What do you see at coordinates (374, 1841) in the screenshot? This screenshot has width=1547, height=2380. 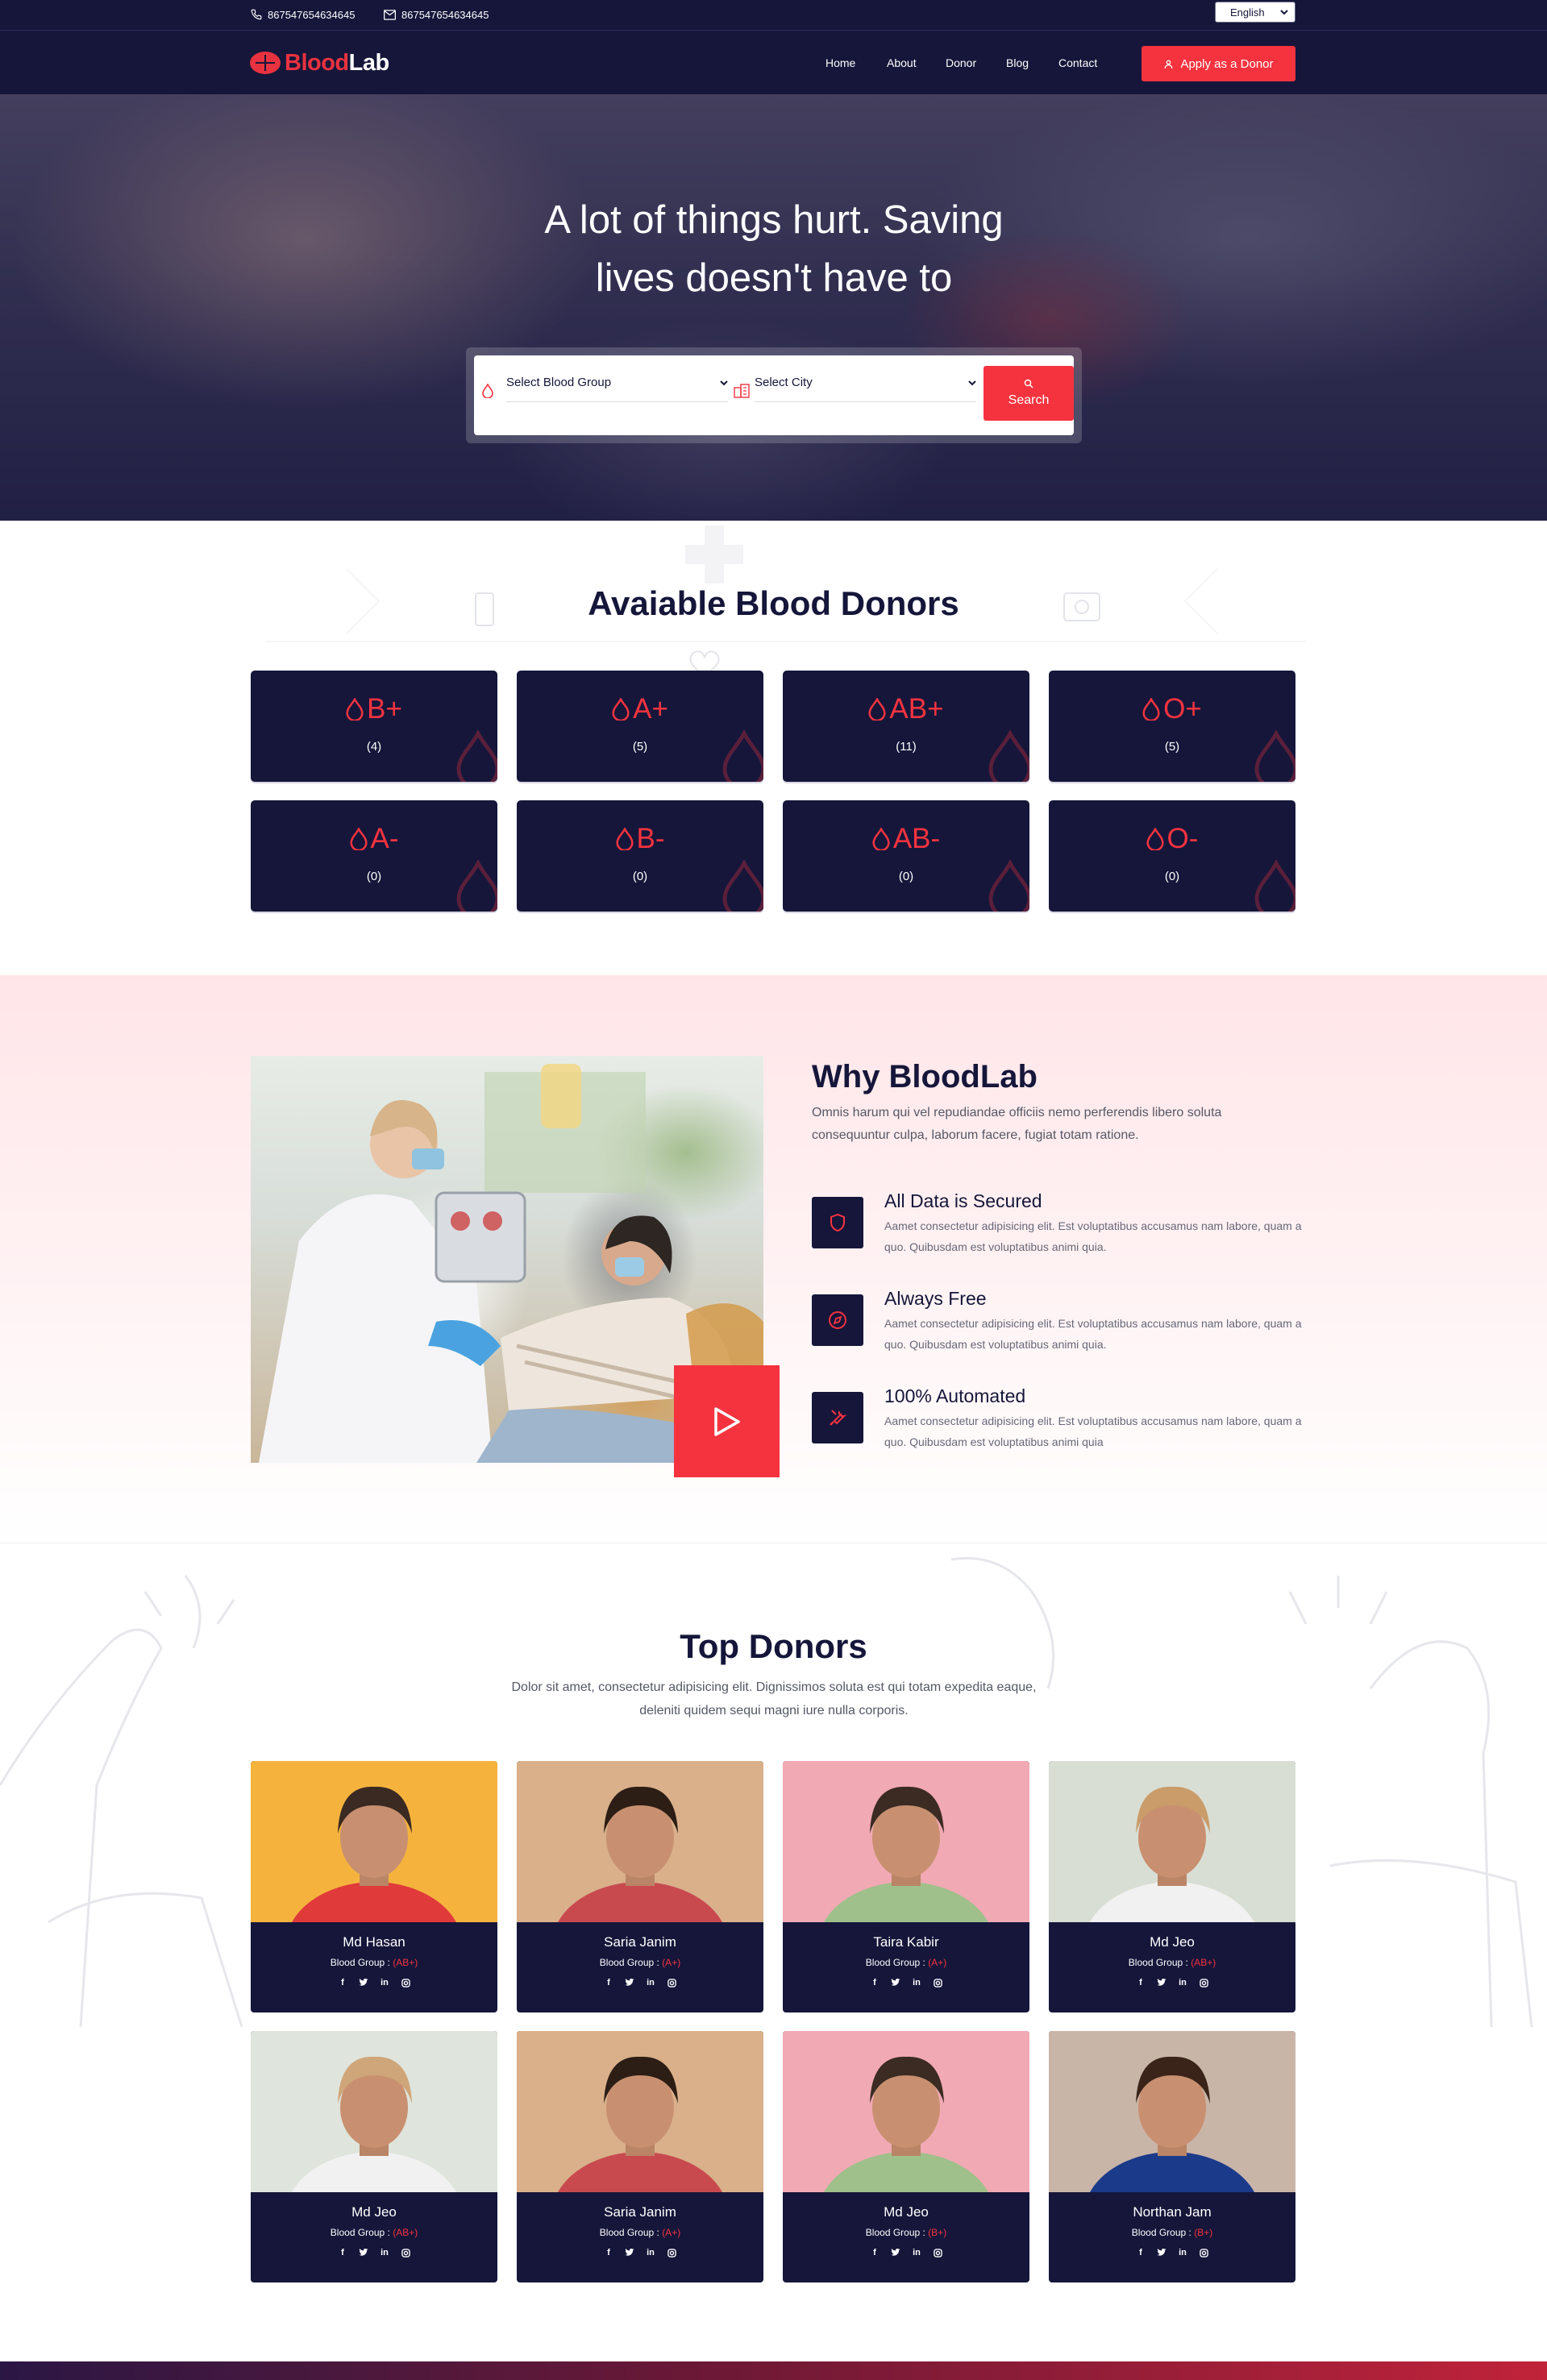 I see `donor-photo` at bounding box center [374, 1841].